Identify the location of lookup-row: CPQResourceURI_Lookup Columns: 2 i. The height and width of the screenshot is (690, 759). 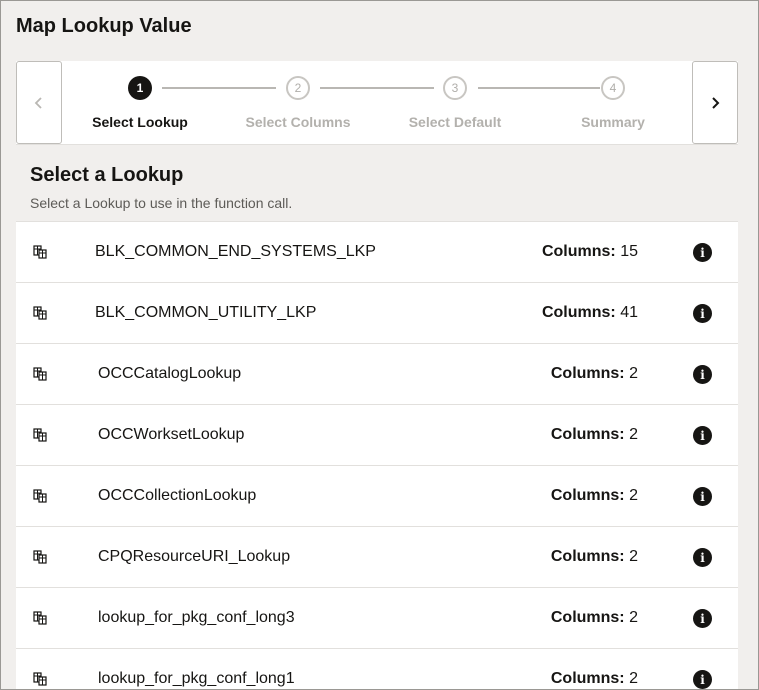
(377, 557).